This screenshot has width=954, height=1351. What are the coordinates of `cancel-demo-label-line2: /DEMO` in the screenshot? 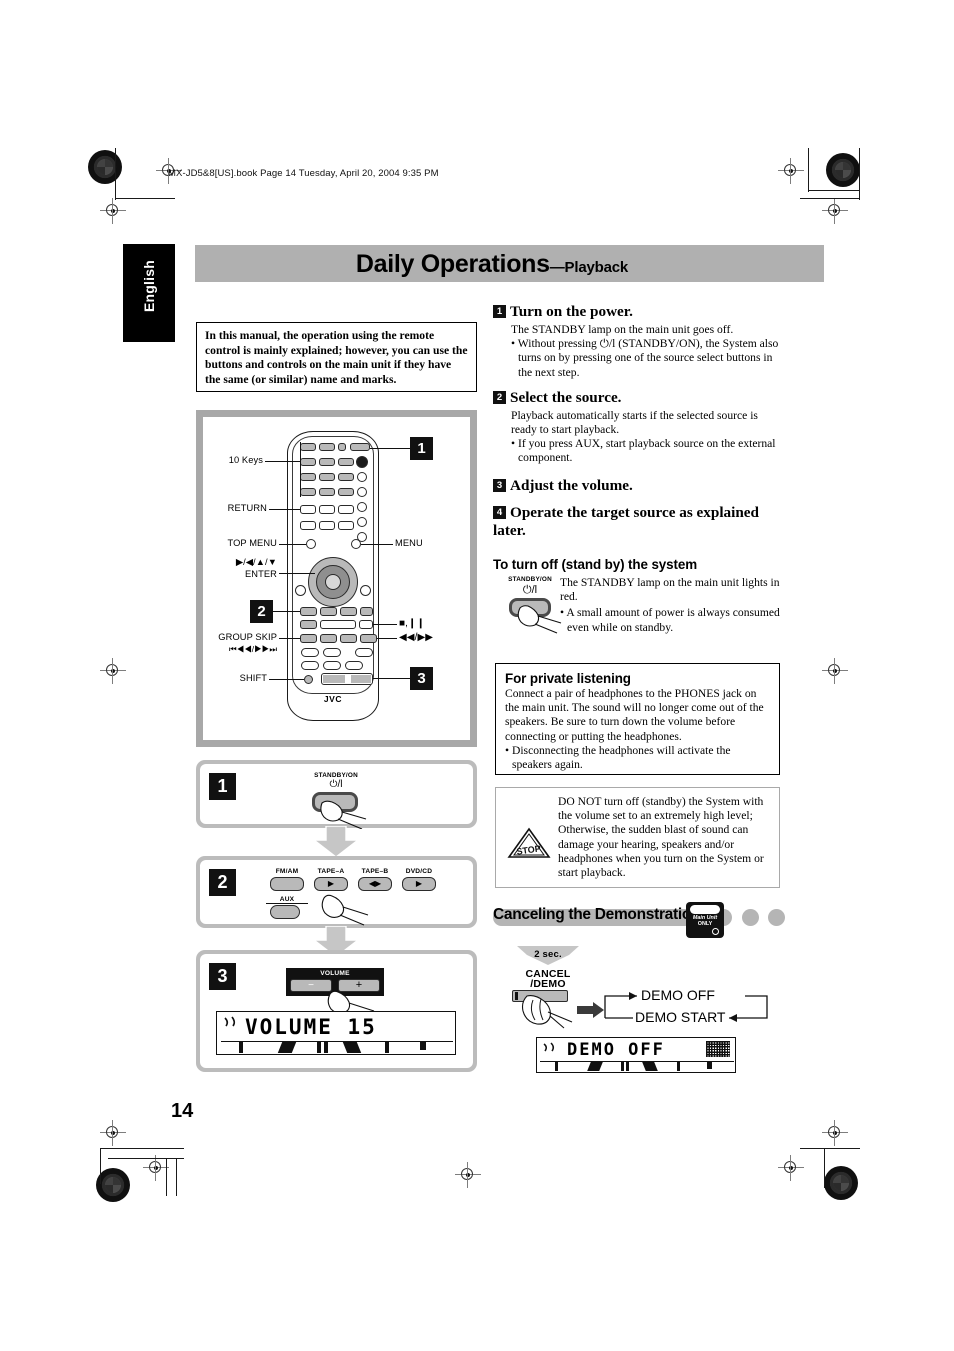 It's located at (548, 984).